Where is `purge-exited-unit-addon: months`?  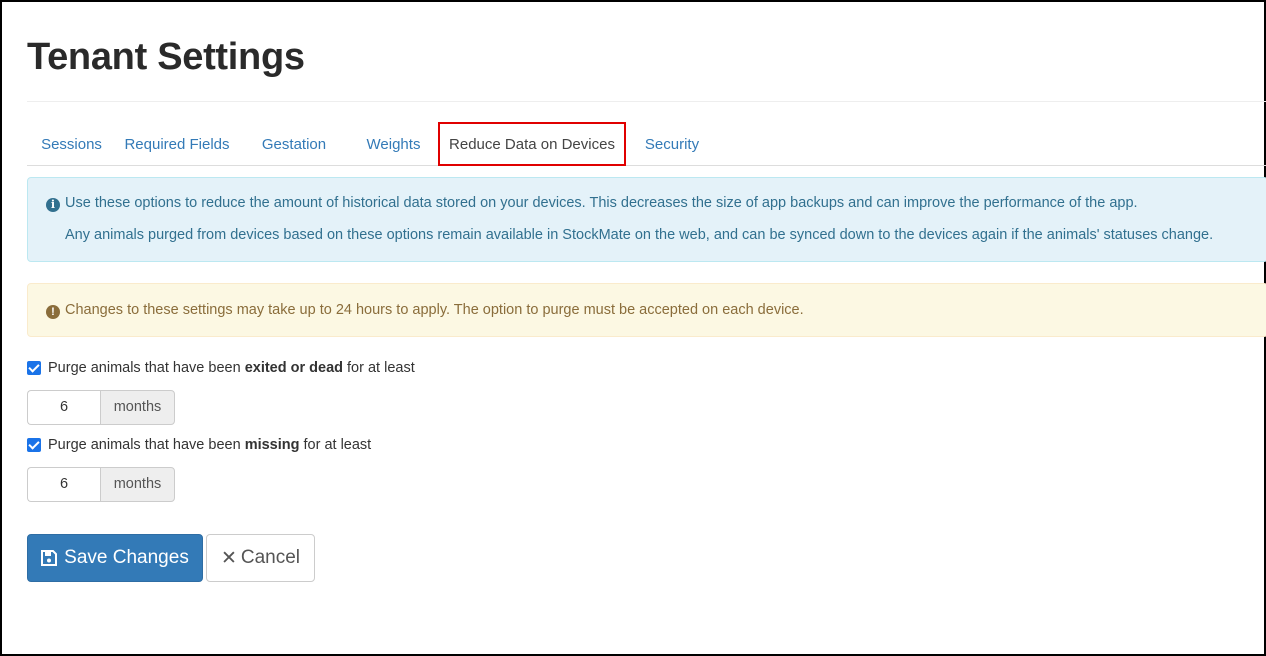 purge-exited-unit-addon: months is located at coordinates (137, 407).